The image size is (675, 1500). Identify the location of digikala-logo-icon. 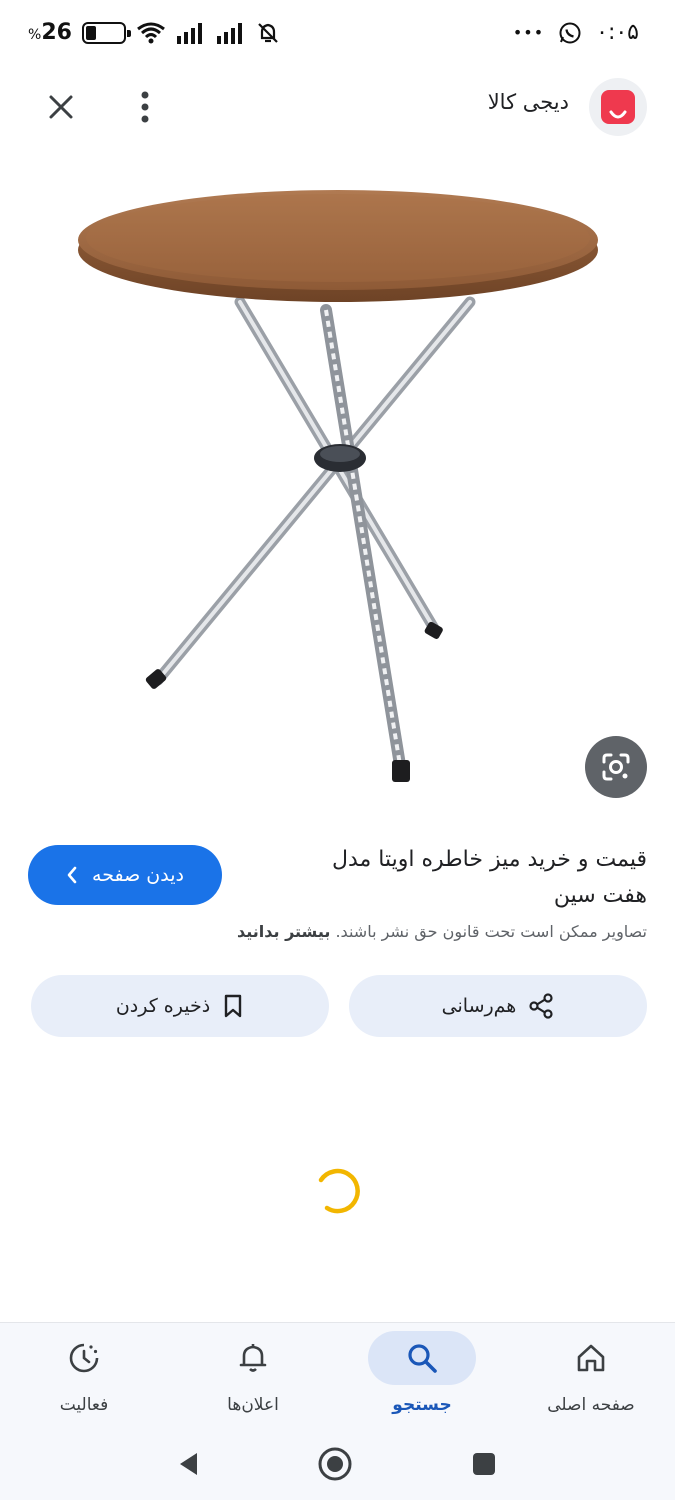
(618, 107).